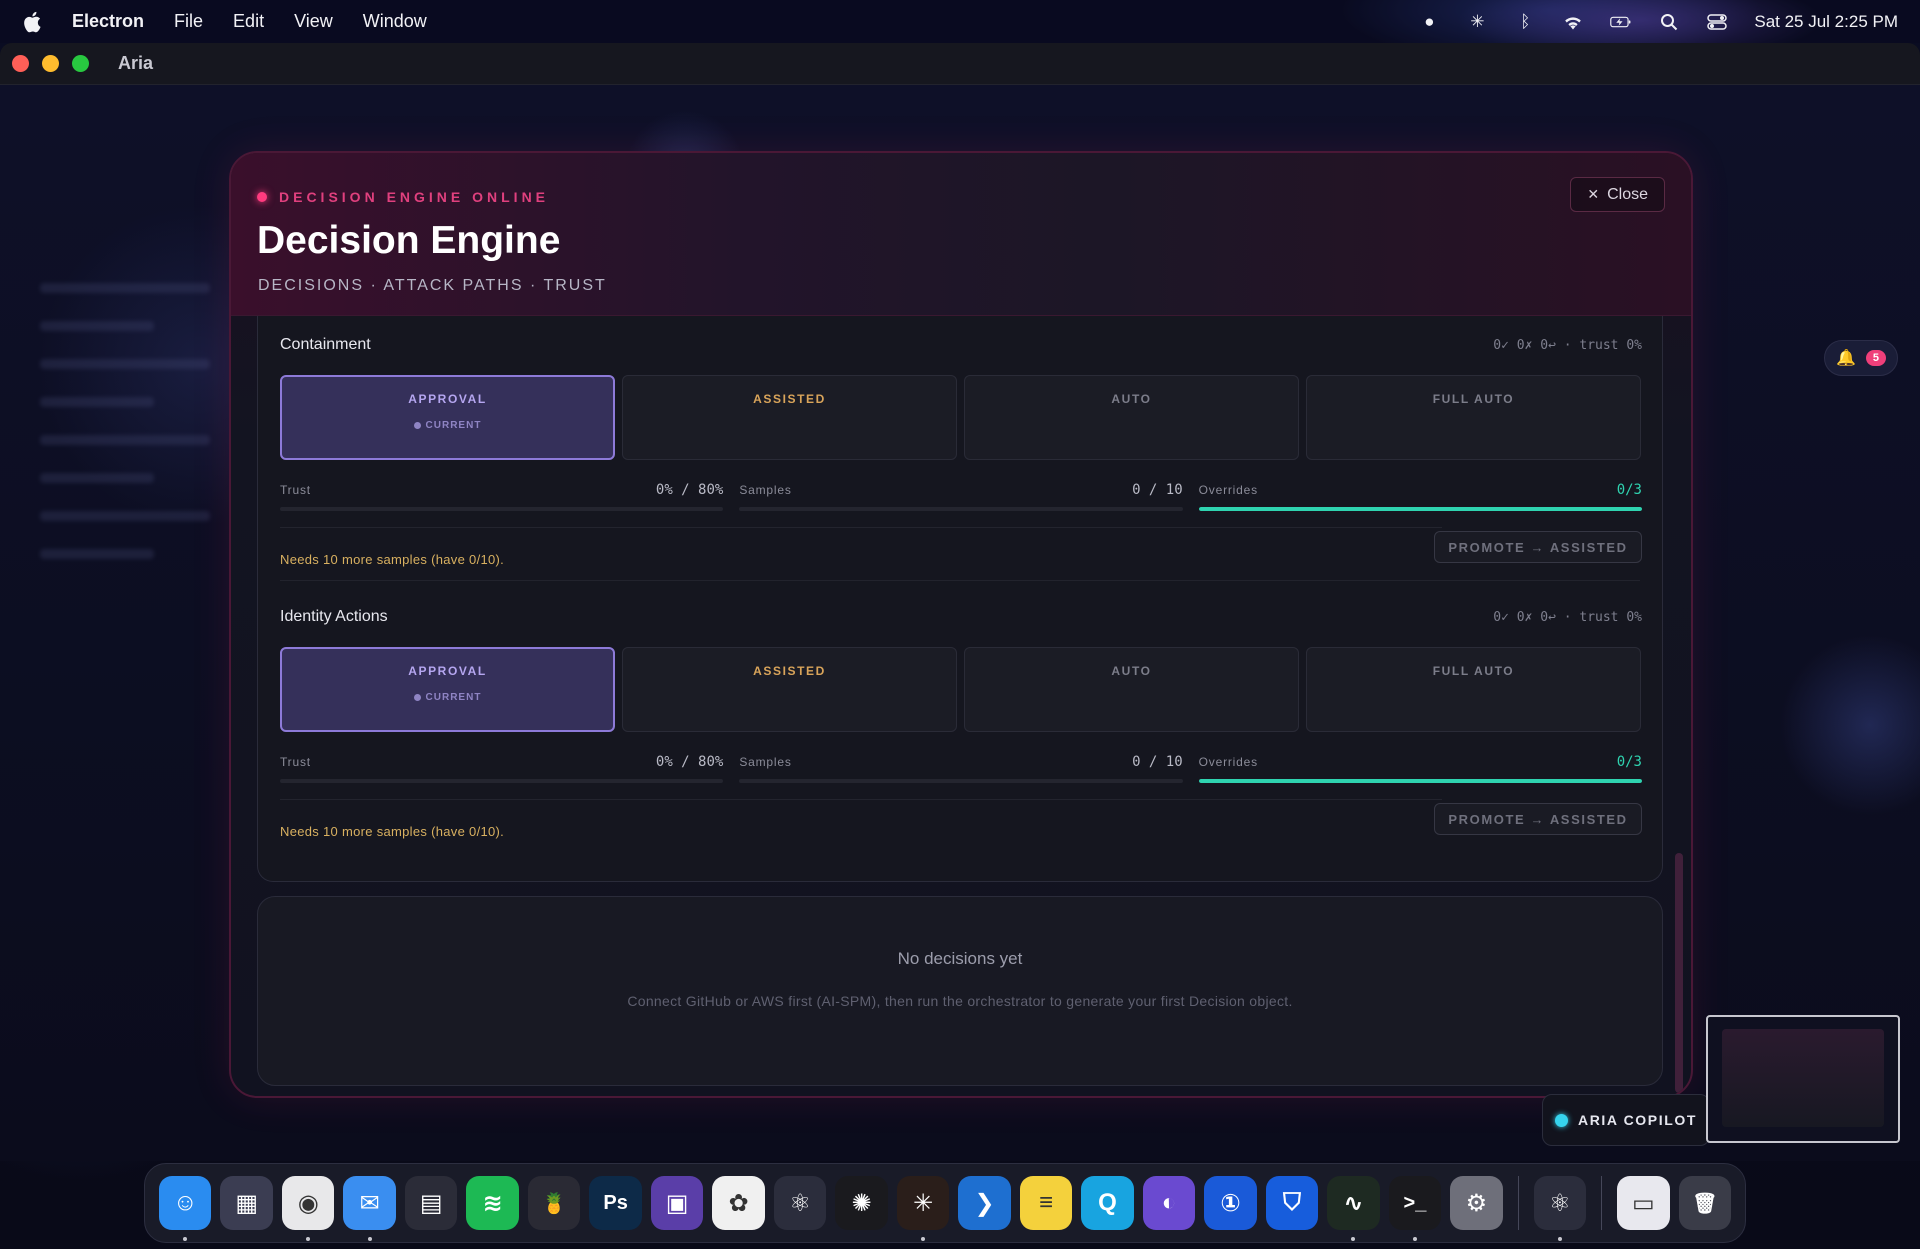 The image size is (1920, 1249). I want to click on bell-icon: 🔔, so click(1846, 358).